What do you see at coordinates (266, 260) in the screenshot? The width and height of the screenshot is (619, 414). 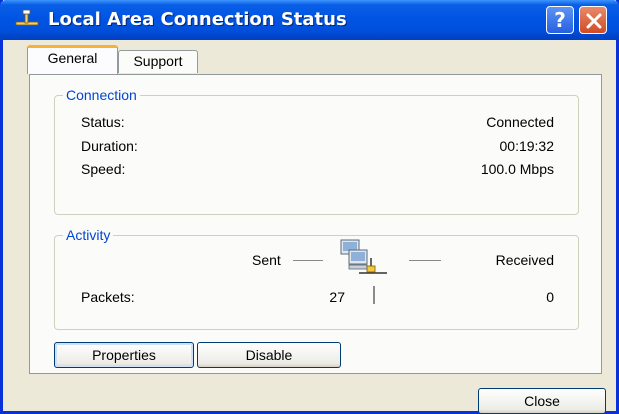 I see `sent-label: Sent` at bounding box center [266, 260].